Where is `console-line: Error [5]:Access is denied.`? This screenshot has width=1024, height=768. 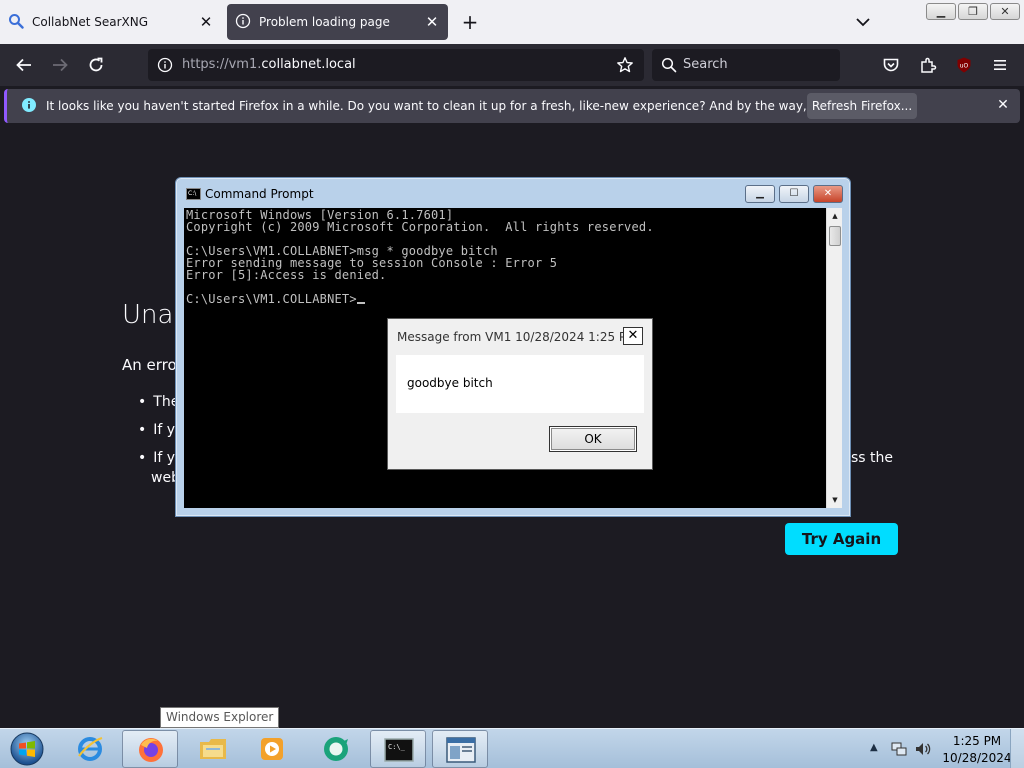
console-line: Error [5]:Access is denied. is located at coordinates (286, 275).